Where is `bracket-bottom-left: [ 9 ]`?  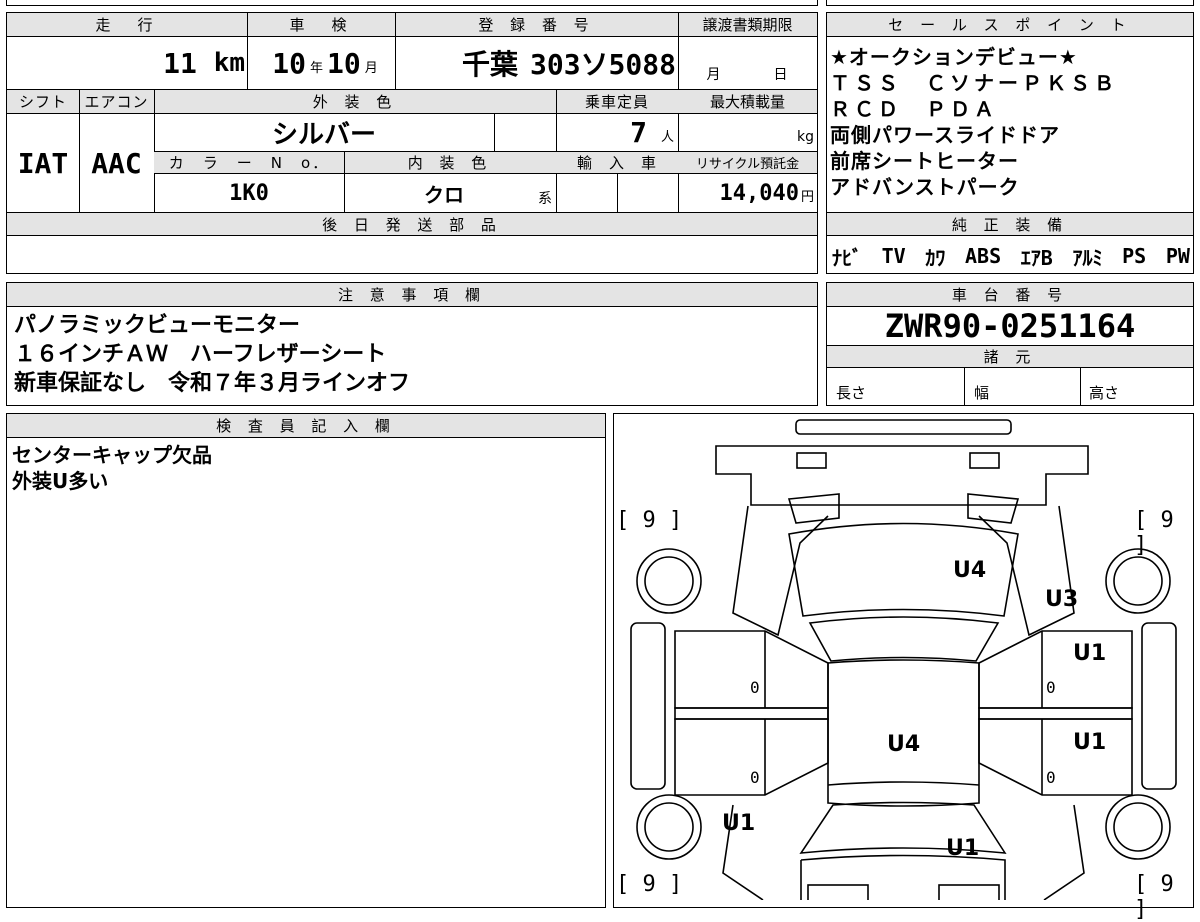 bracket-bottom-left: [ 9 ] is located at coordinates (649, 884).